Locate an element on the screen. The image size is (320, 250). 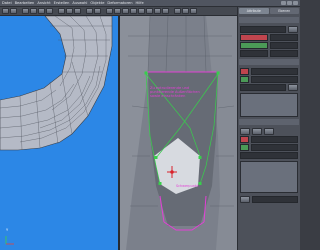
z-value-field is located at coordinates (254, 53).